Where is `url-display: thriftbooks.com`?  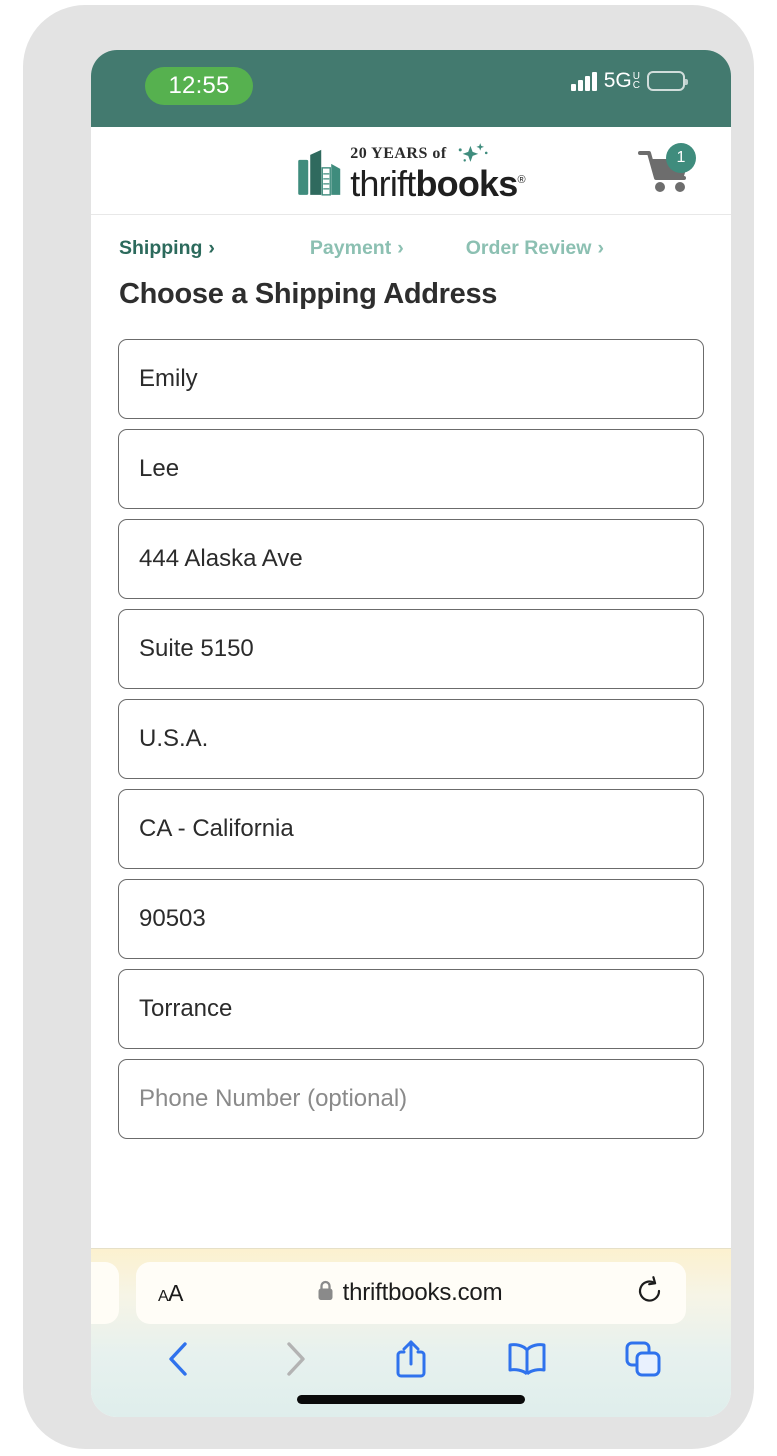 url-display: thriftbooks.com is located at coordinates (409, 1293).